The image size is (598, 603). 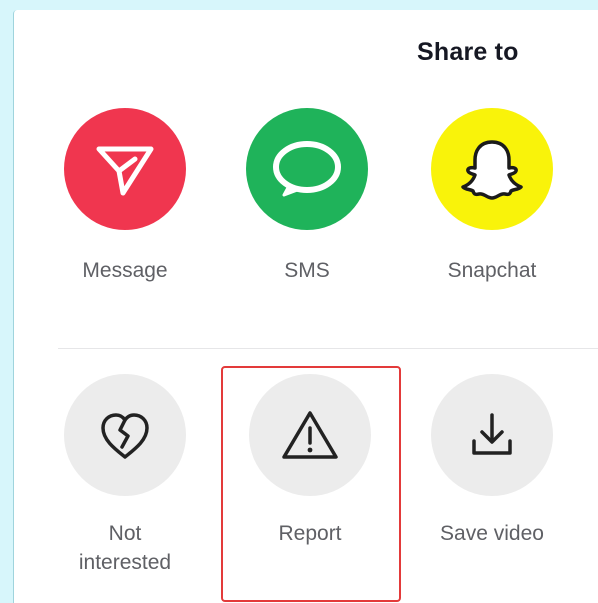 I want to click on download-icon, so click(x=492, y=434).